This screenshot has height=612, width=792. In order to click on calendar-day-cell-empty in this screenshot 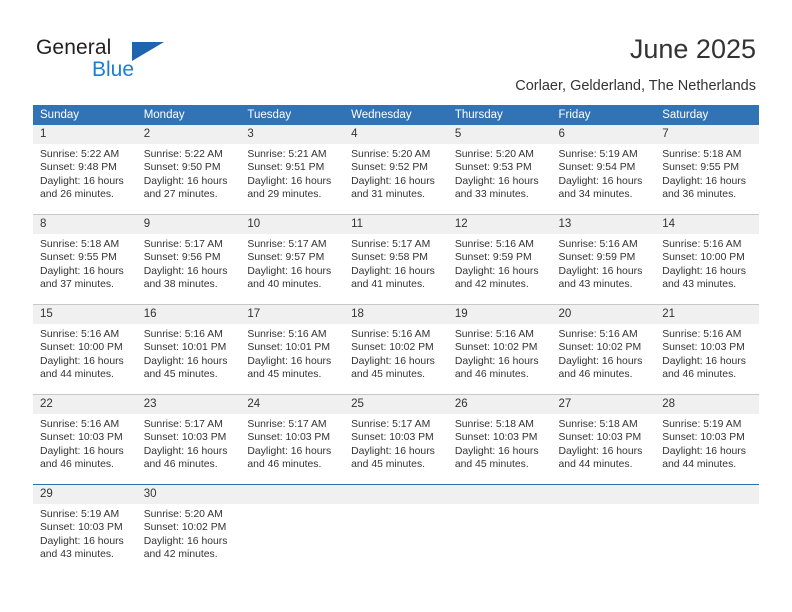, I will do `click(603, 529)`.